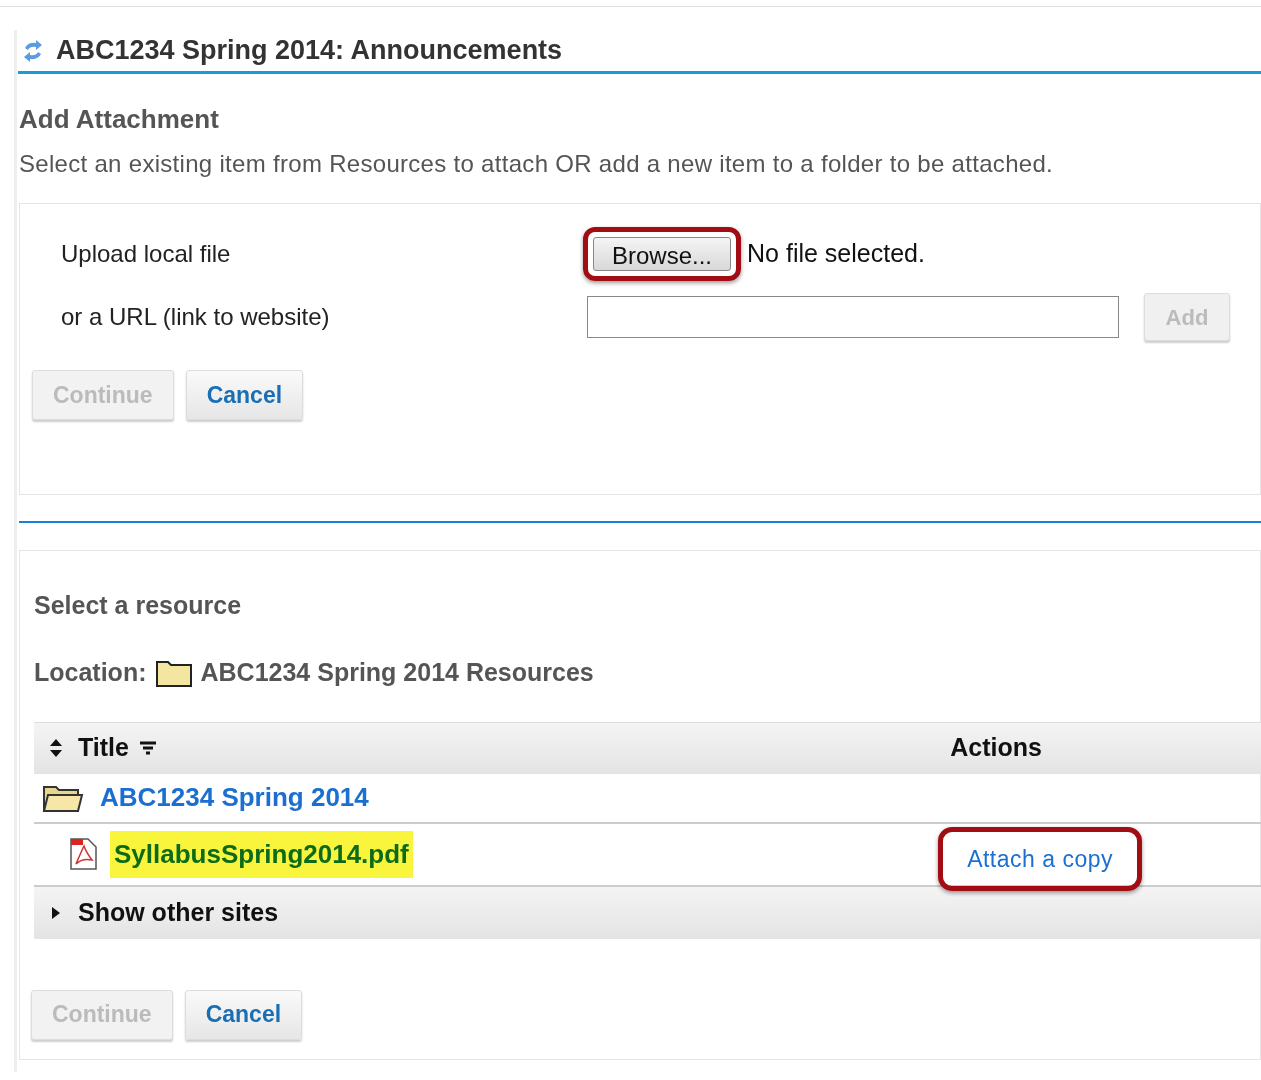 This screenshot has width=1261, height=1080. Describe the element at coordinates (90, 672) in the screenshot. I see `location-label: Location:` at that location.